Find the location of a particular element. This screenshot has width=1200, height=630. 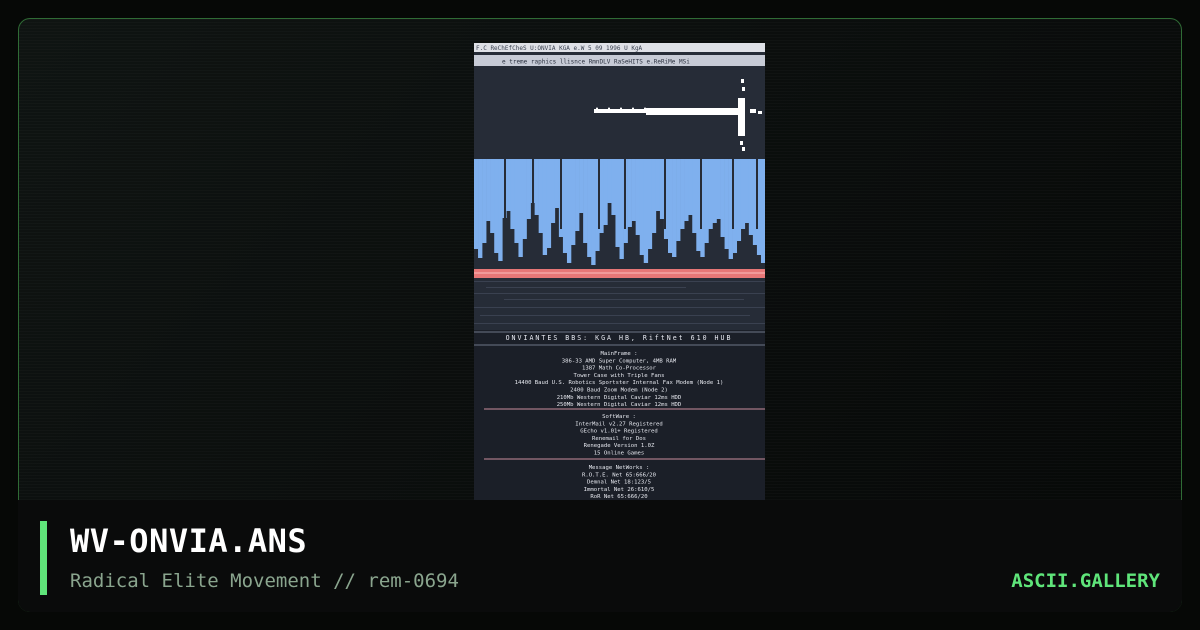

info-line: 1387 Math Co-Processor is located at coordinates (619, 369).